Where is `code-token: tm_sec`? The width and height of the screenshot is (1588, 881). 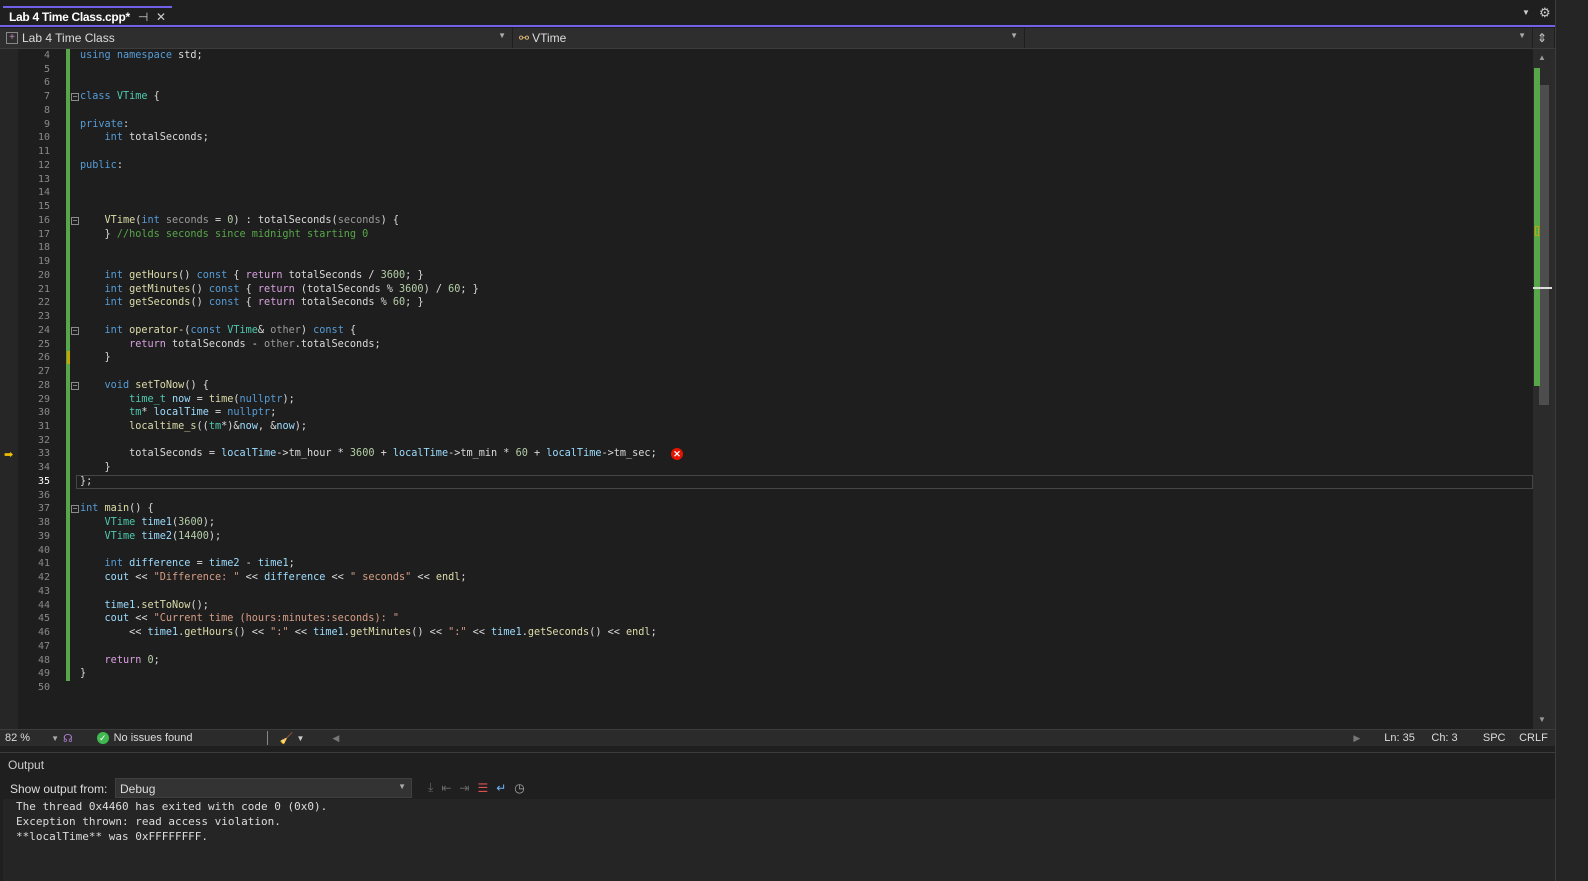 code-token: tm_sec is located at coordinates (632, 454).